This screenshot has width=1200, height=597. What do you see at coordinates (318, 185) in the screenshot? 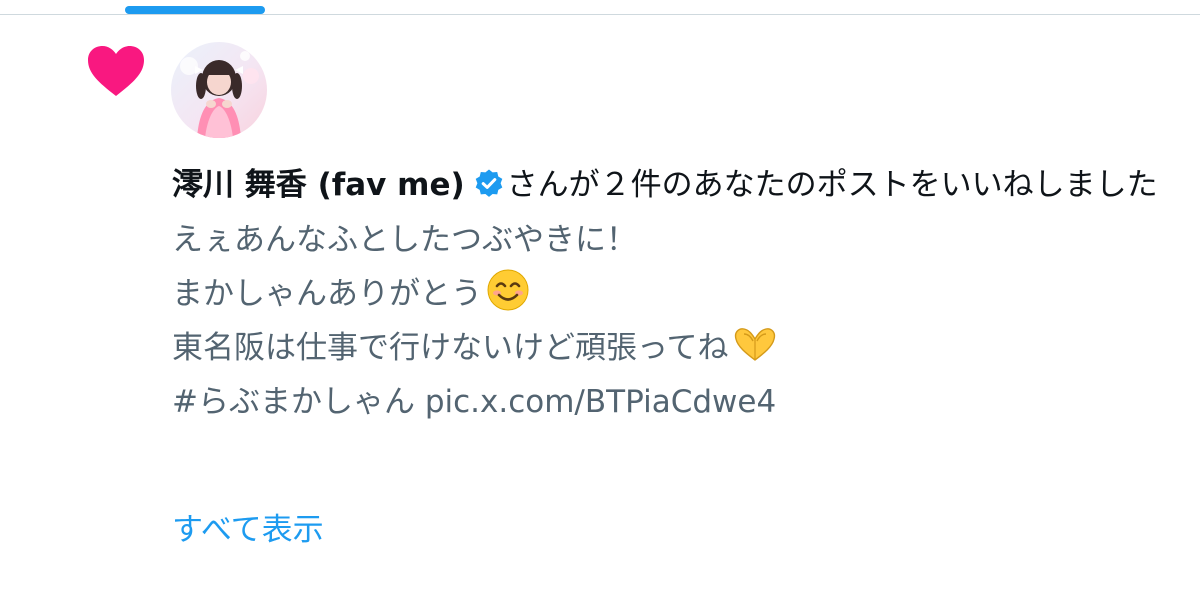
I see `user-display-name: 澪川 舞香 (fav me)` at bounding box center [318, 185].